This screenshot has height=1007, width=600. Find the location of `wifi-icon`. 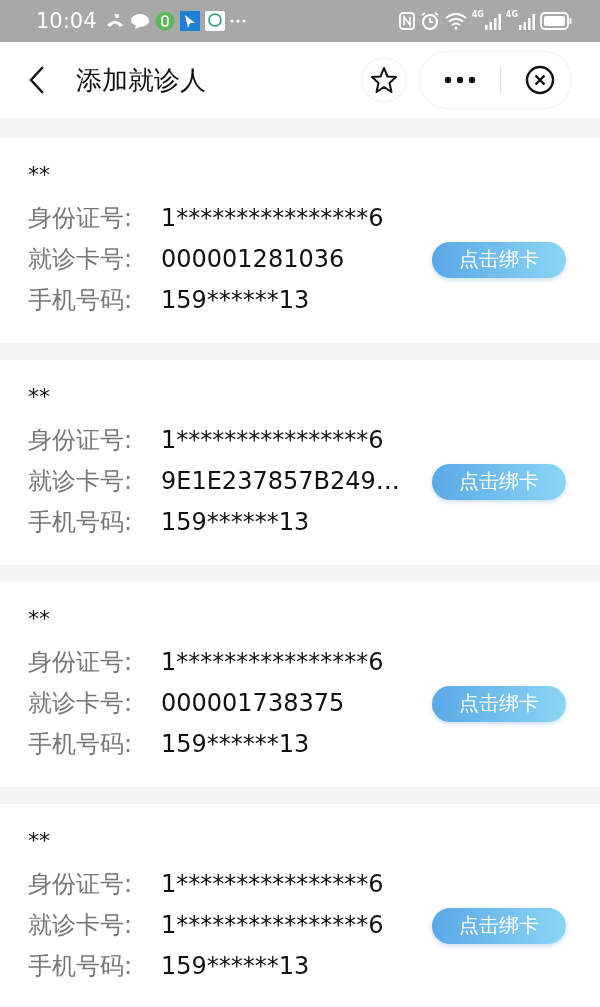

wifi-icon is located at coordinates (455, 21).